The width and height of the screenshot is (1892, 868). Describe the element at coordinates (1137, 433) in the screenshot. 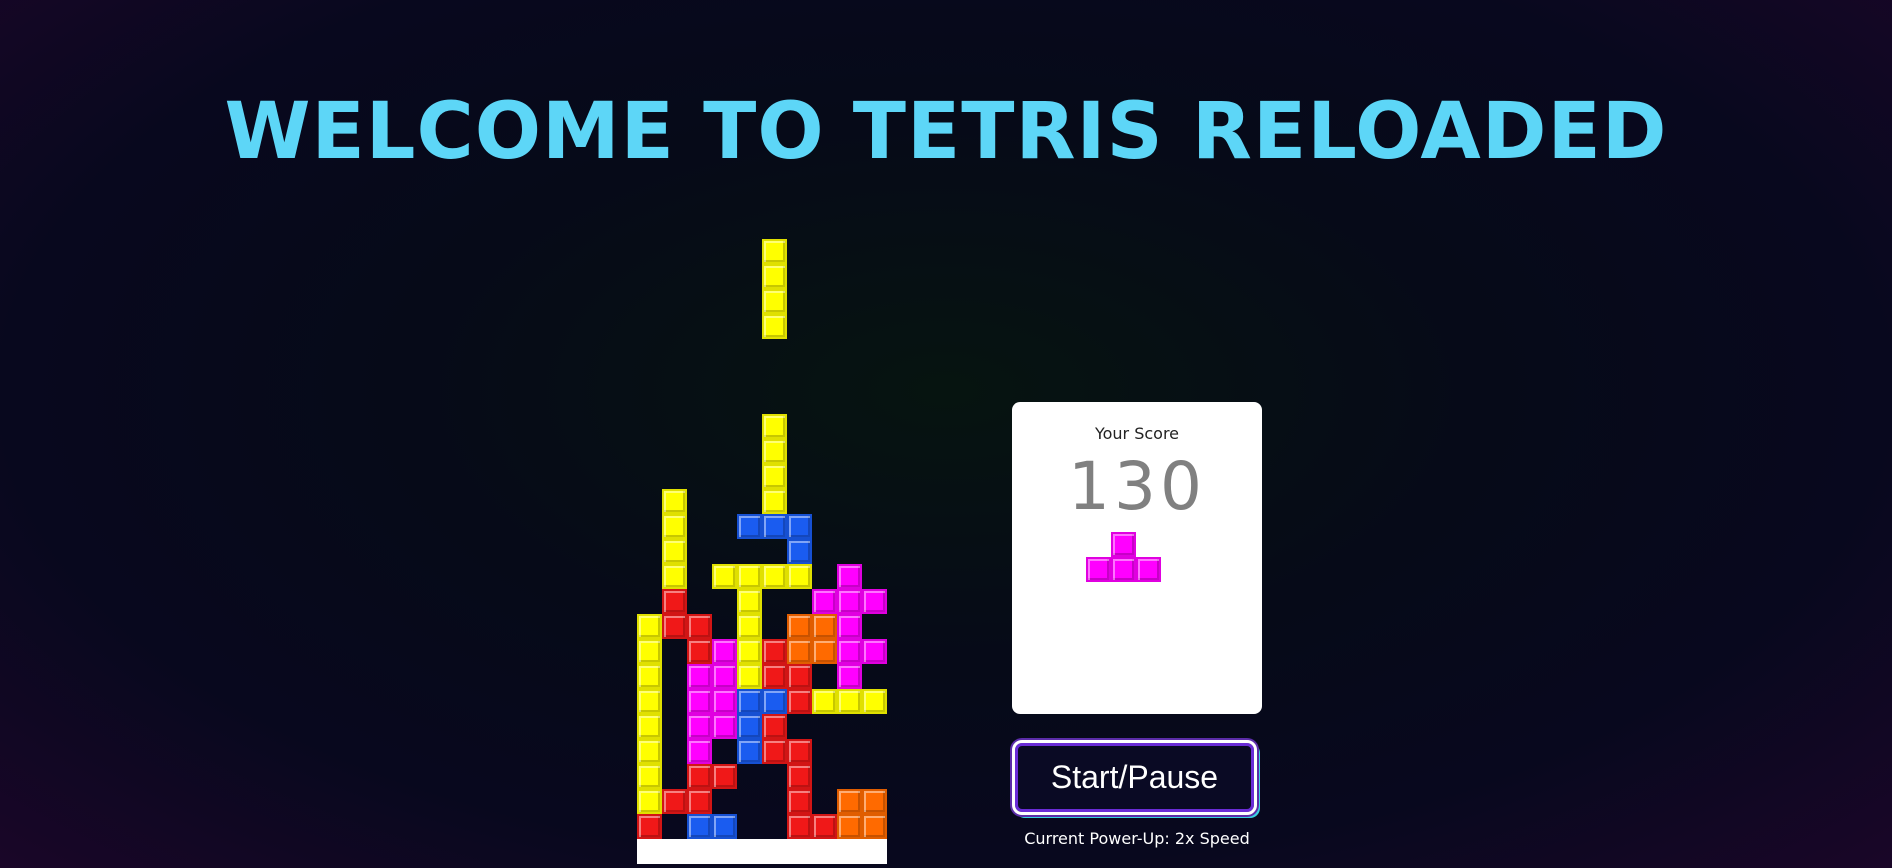

I see `score-label: Your Score` at that location.